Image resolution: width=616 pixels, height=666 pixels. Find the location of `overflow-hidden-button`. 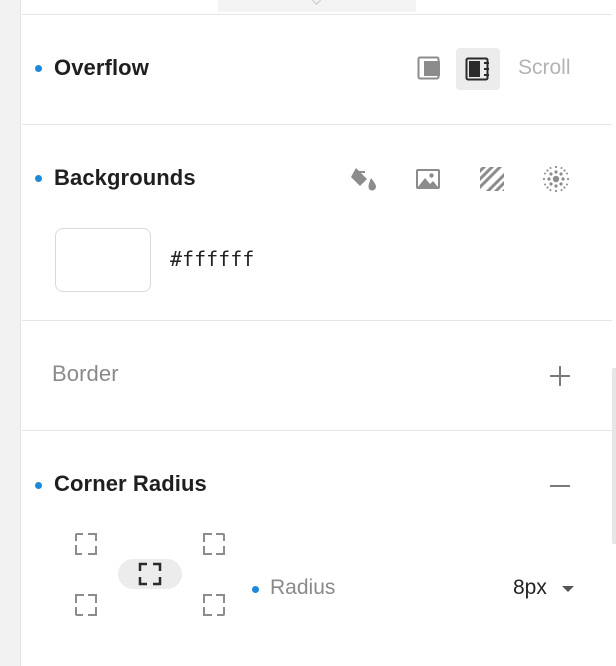

overflow-hidden-button is located at coordinates (478, 69).